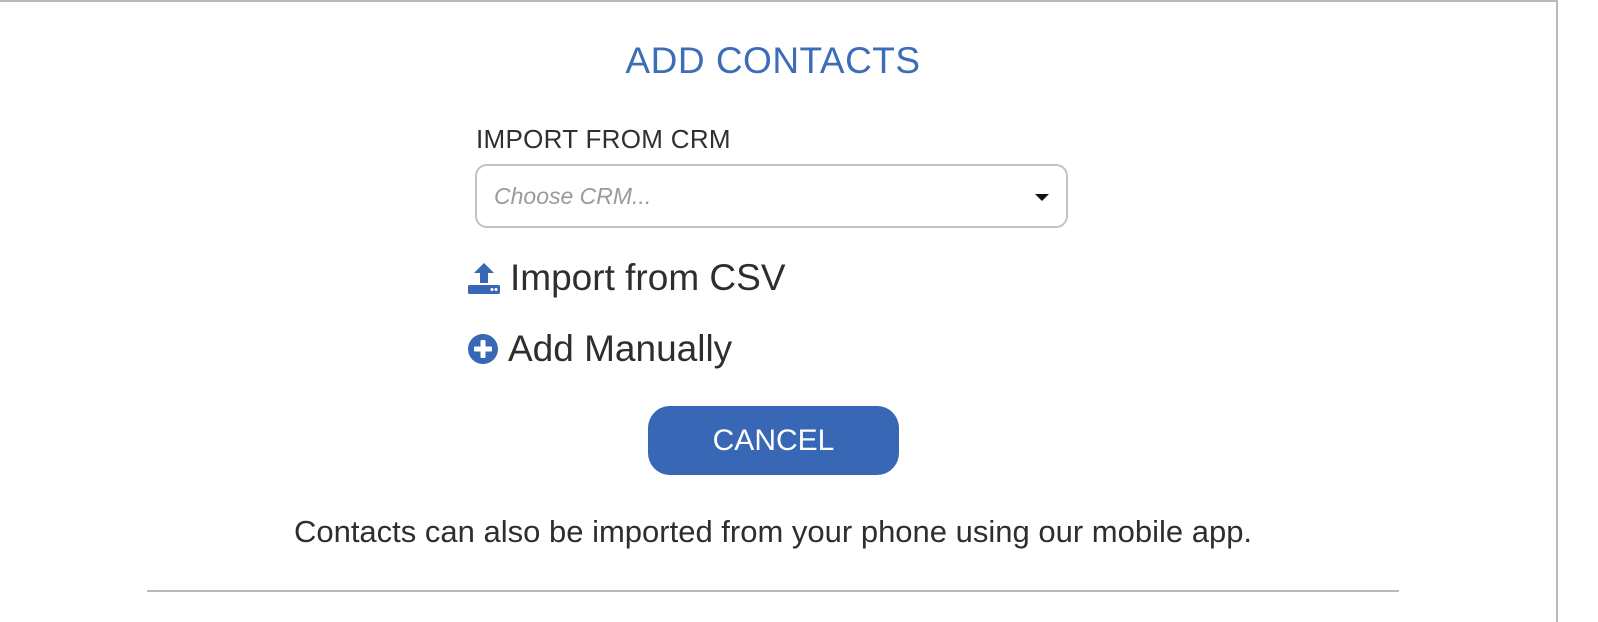 Image resolution: width=1598 pixels, height=622 pixels. What do you see at coordinates (648, 277) in the screenshot?
I see `import-csv-label: Import from CSV` at bounding box center [648, 277].